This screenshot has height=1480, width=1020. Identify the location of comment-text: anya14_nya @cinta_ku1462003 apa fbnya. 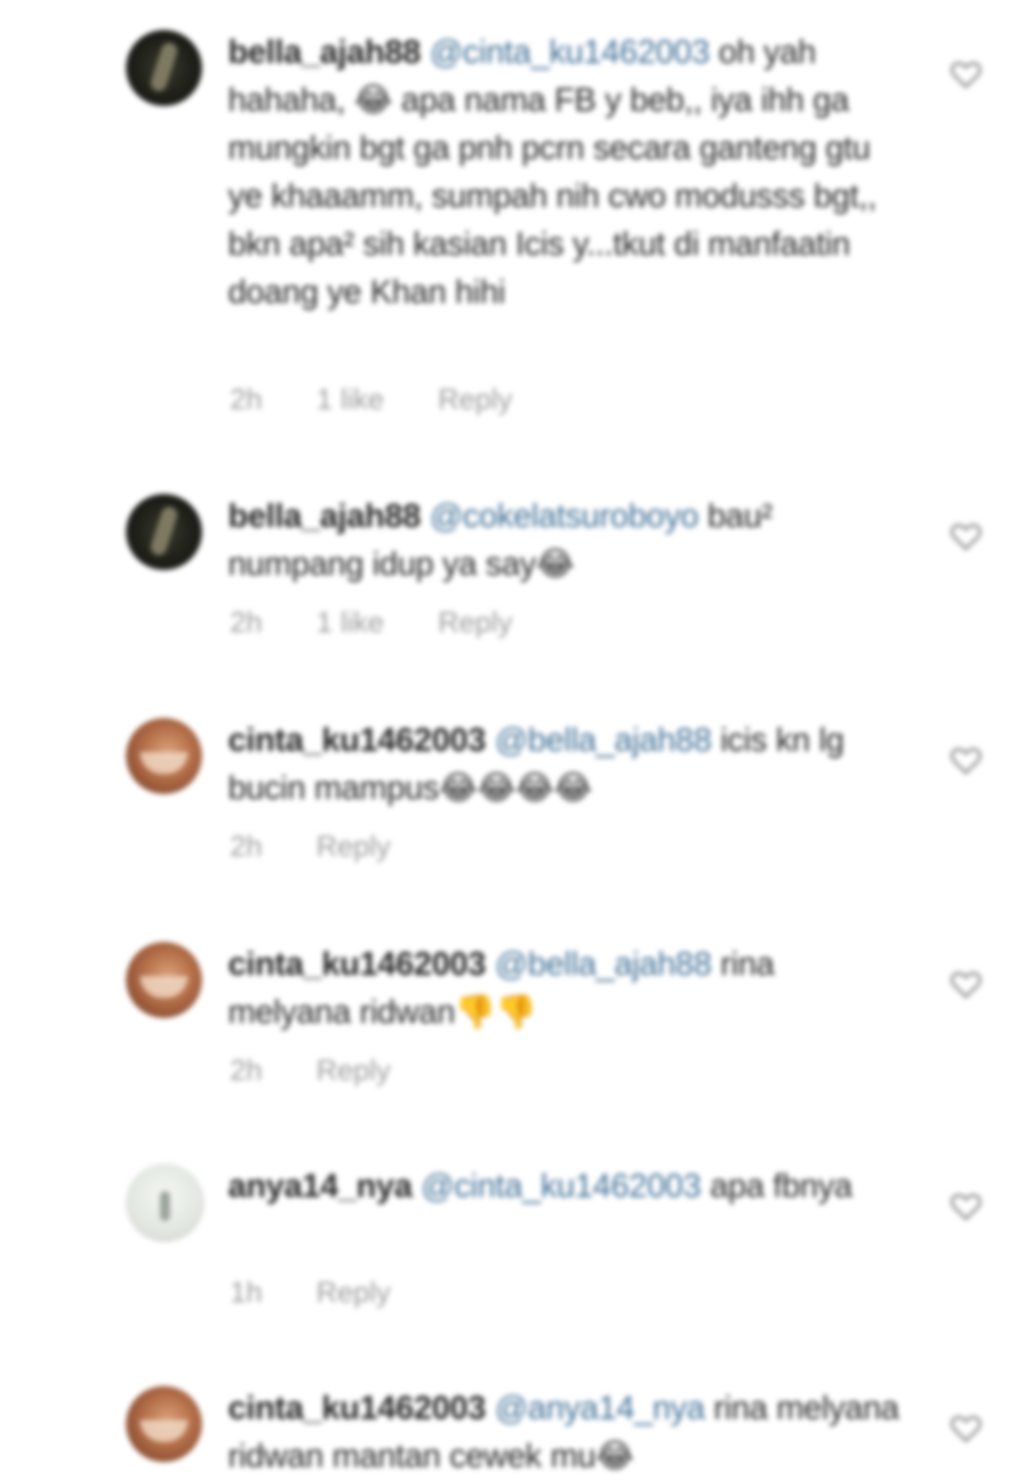
(565, 1186).